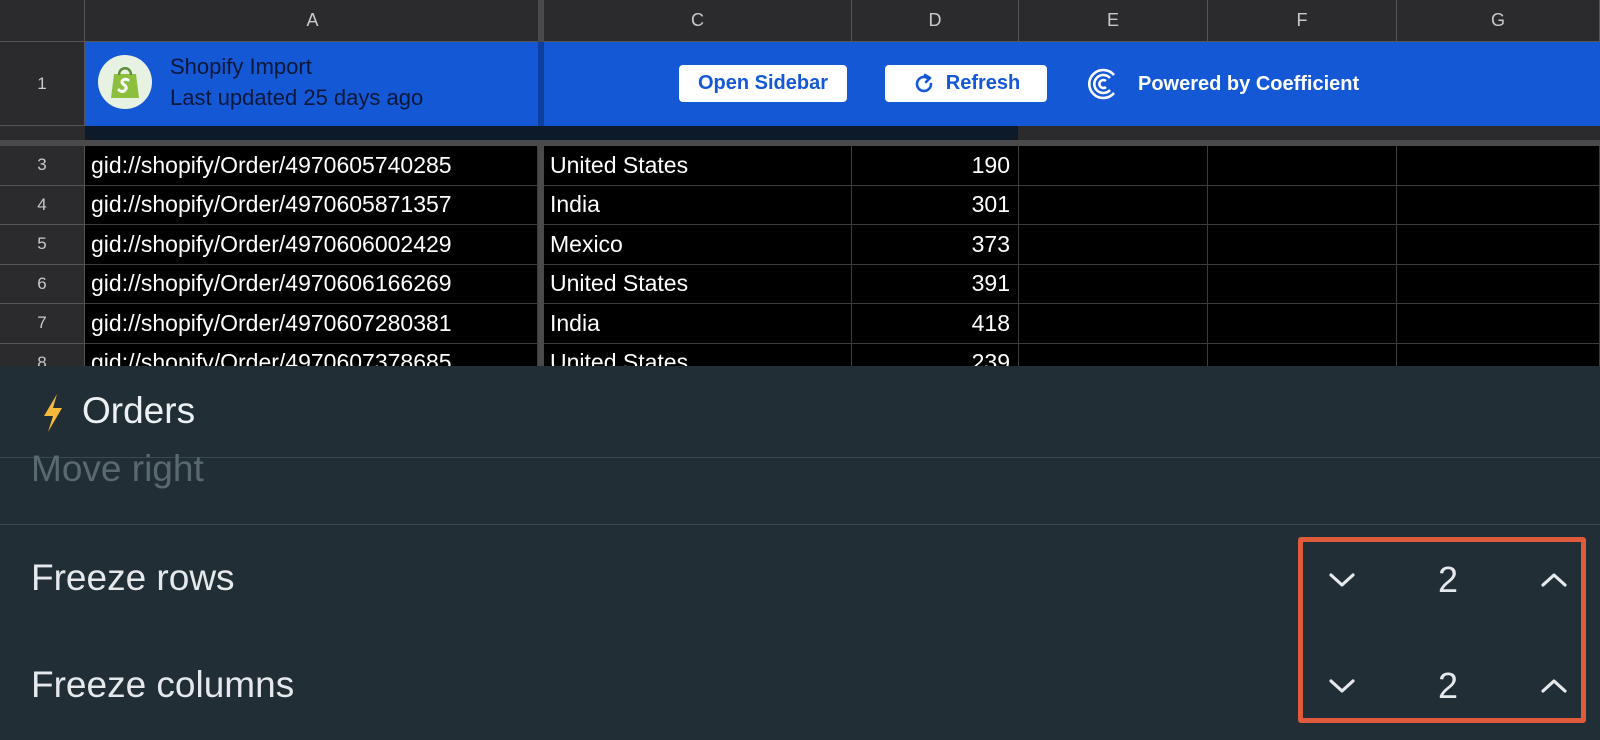 The image size is (1600, 740). I want to click on order-id-cell: gid://shopify/Order/4970607280381, so click(311, 324).